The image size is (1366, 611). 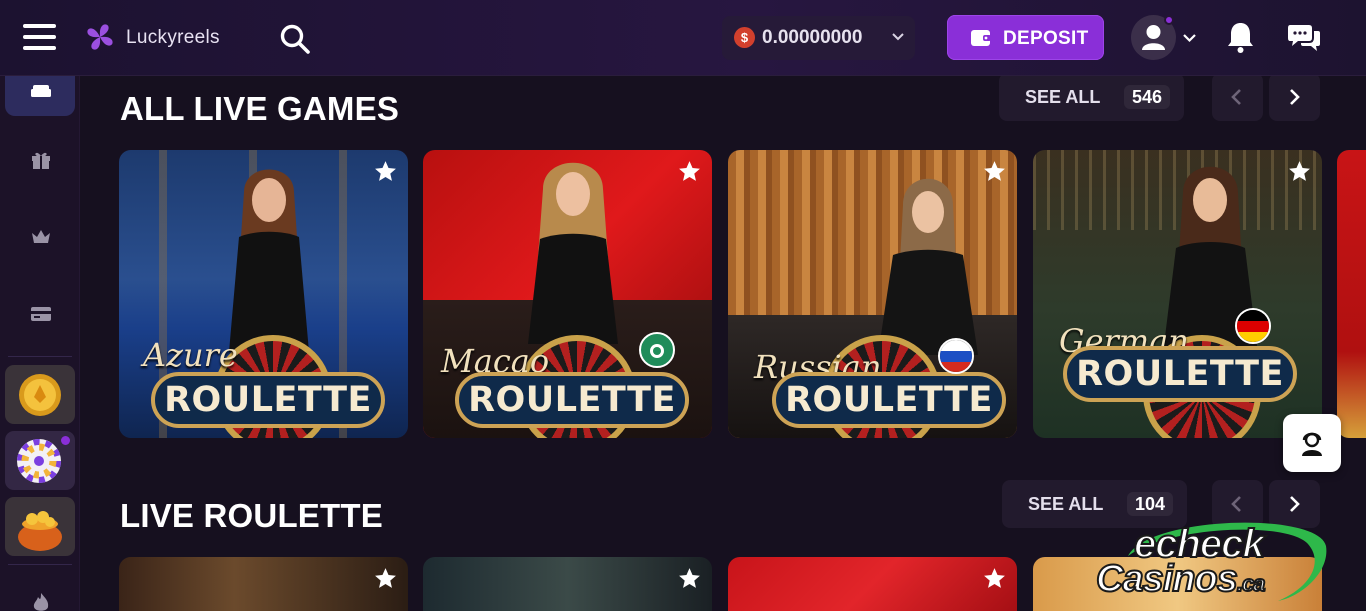 What do you see at coordinates (40, 531) in the screenshot?
I see `treasure-pot-icon` at bounding box center [40, 531].